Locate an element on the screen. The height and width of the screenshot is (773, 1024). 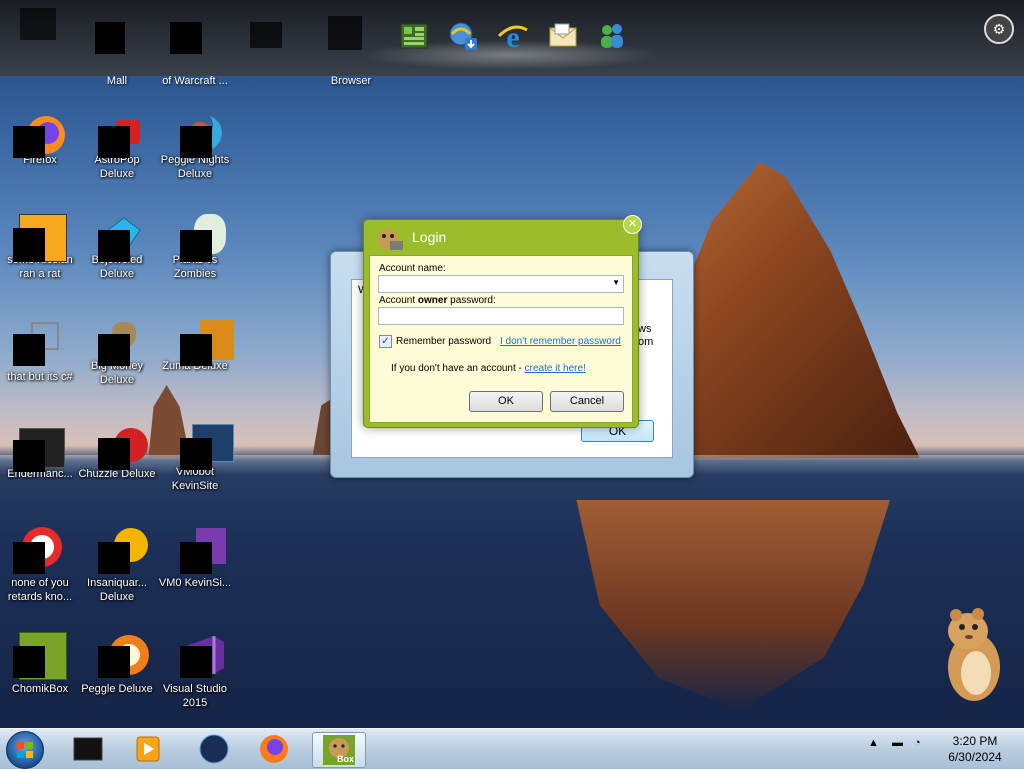
desktop-icon-vm0b0t: VM0b0t KevinSite is located at coordinates (195, 458).